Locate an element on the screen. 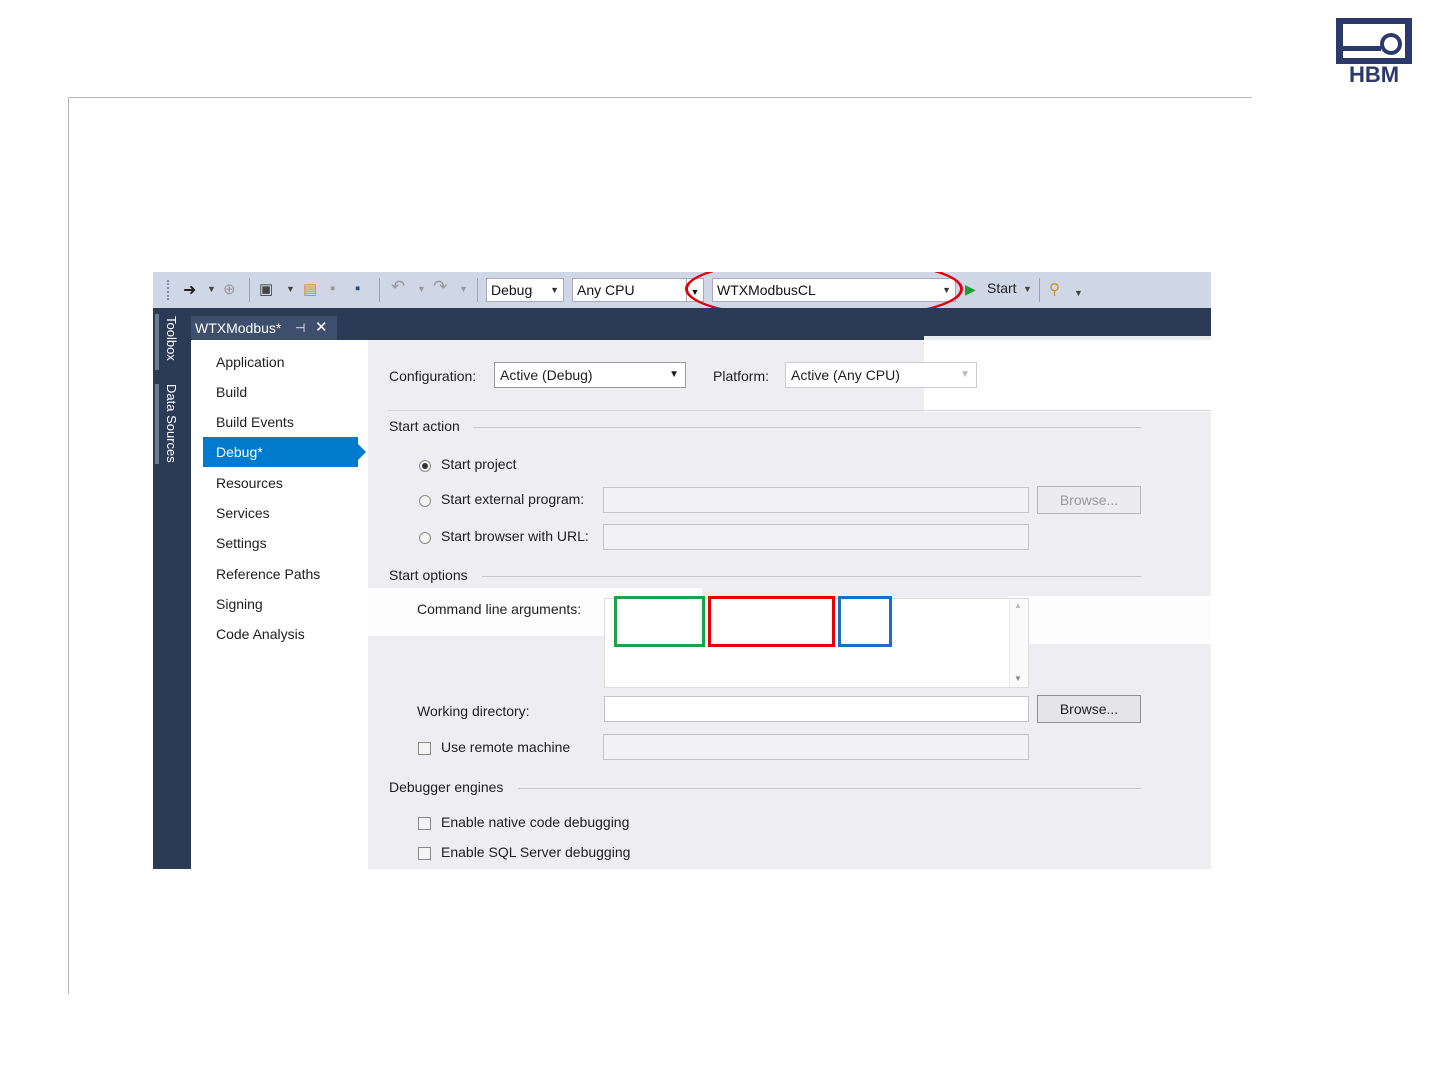  configuration-dropdown: Active (Debug) ▼ is located at coordinates (590, 375).